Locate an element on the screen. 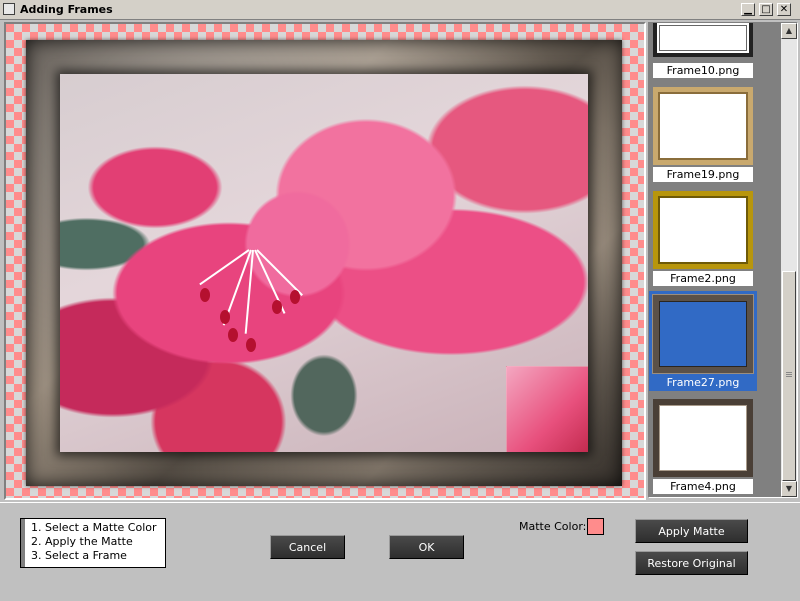  scroll-down-icon: ▼ is located at coordinates (789, 489).